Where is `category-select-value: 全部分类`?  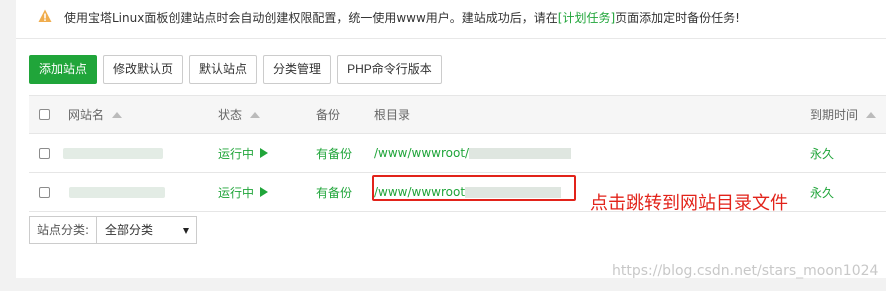
category-select-value: 全部分类 is located at coordinates (129, 230).